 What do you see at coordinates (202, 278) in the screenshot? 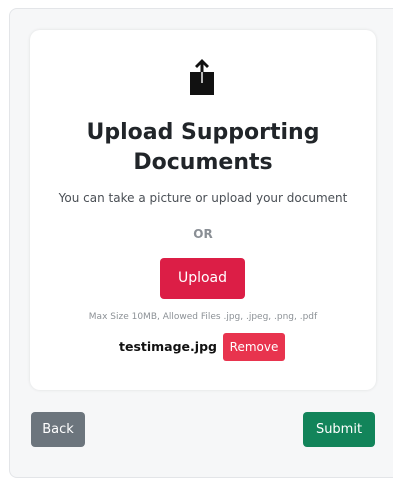
I see `upload-button: Upload` at bounding box center [202, 278].